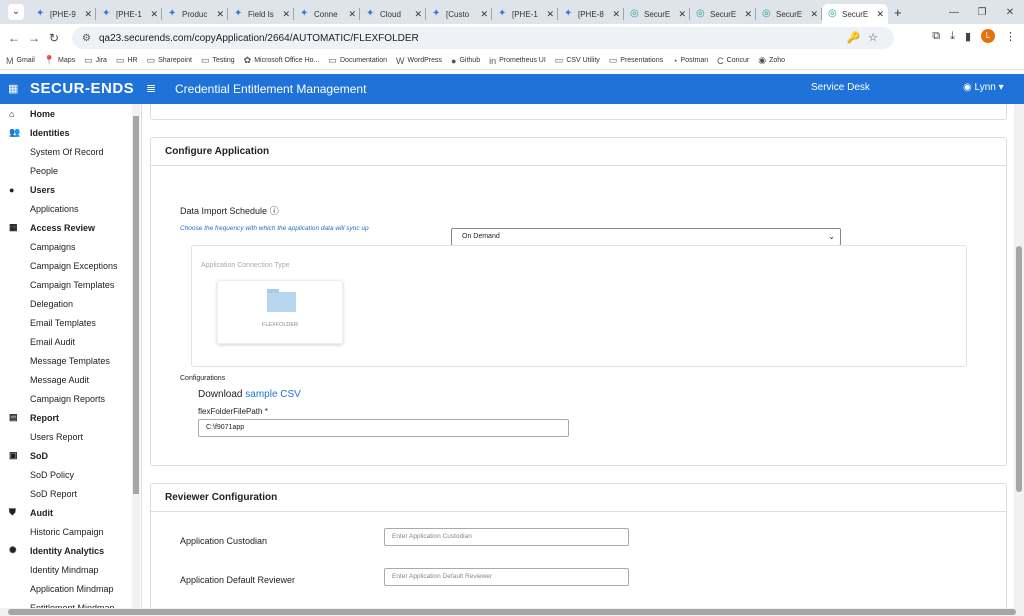  I want to click on sidebar-item: SoD Policy, so click(70, 474).